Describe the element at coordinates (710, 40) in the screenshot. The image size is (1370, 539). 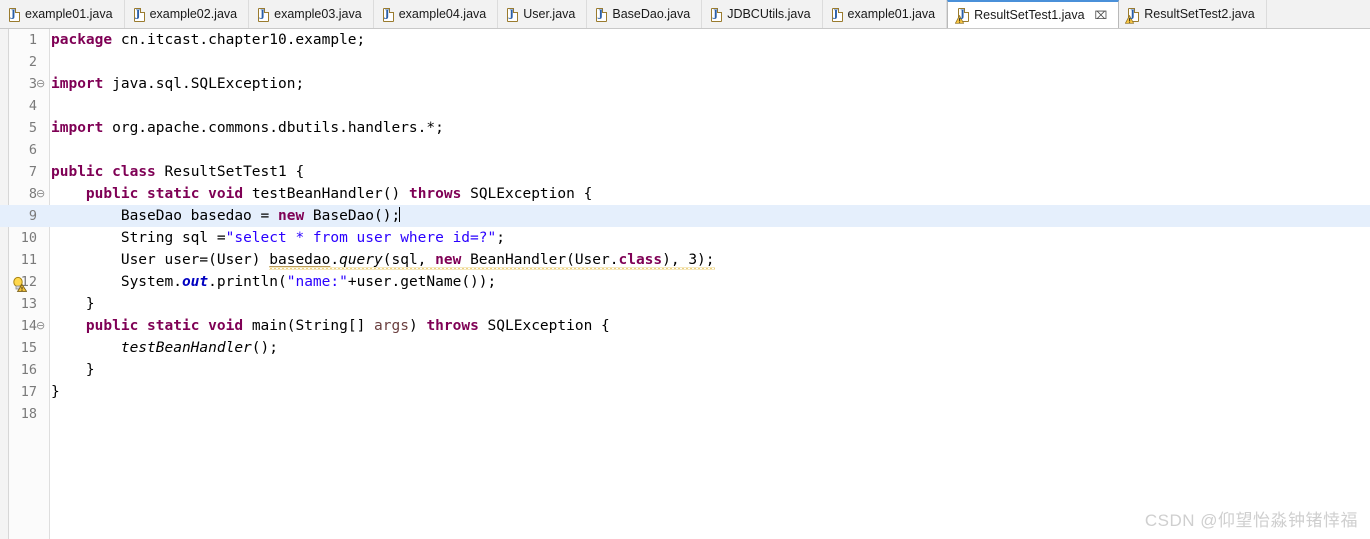
I see `code-line-1: package cn.itcast.chapter10.example;` at that location.